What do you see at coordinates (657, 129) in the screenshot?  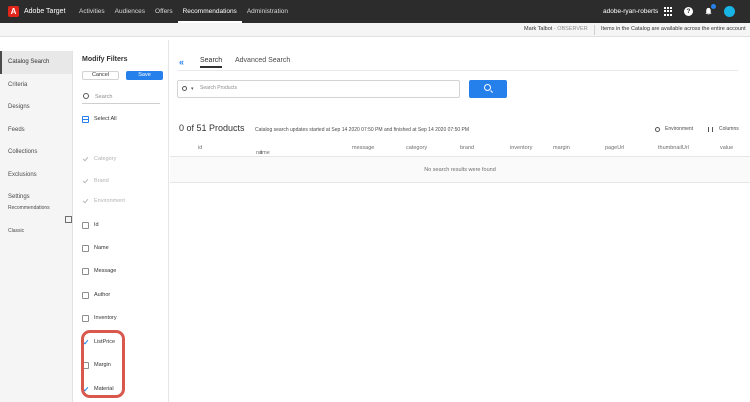 I see `gear-icon` at bounding box center [657, 129].